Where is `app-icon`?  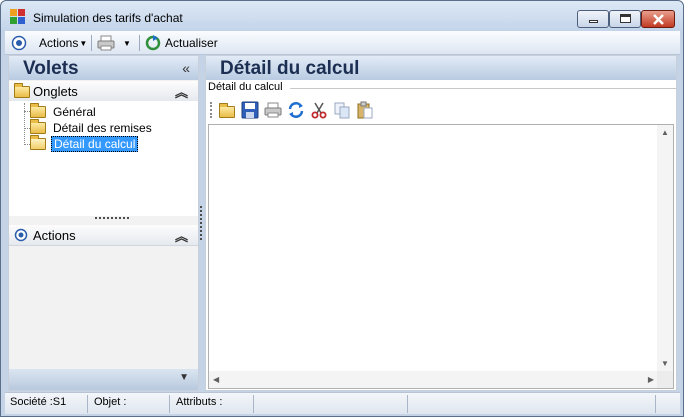
app-icon is located at coordinates (18, 17).